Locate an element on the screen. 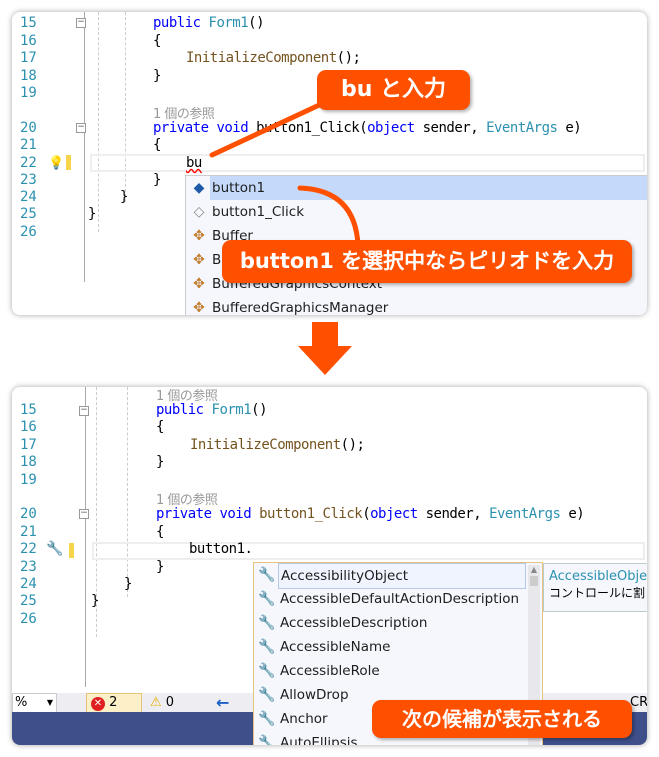  warning-count-button: ⚠ 0 is located at coordinates (162, 703).